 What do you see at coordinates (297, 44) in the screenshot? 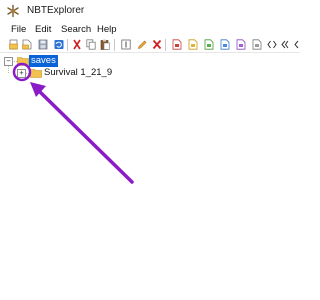
I see `find-icon` at bounding box center [297, 44].